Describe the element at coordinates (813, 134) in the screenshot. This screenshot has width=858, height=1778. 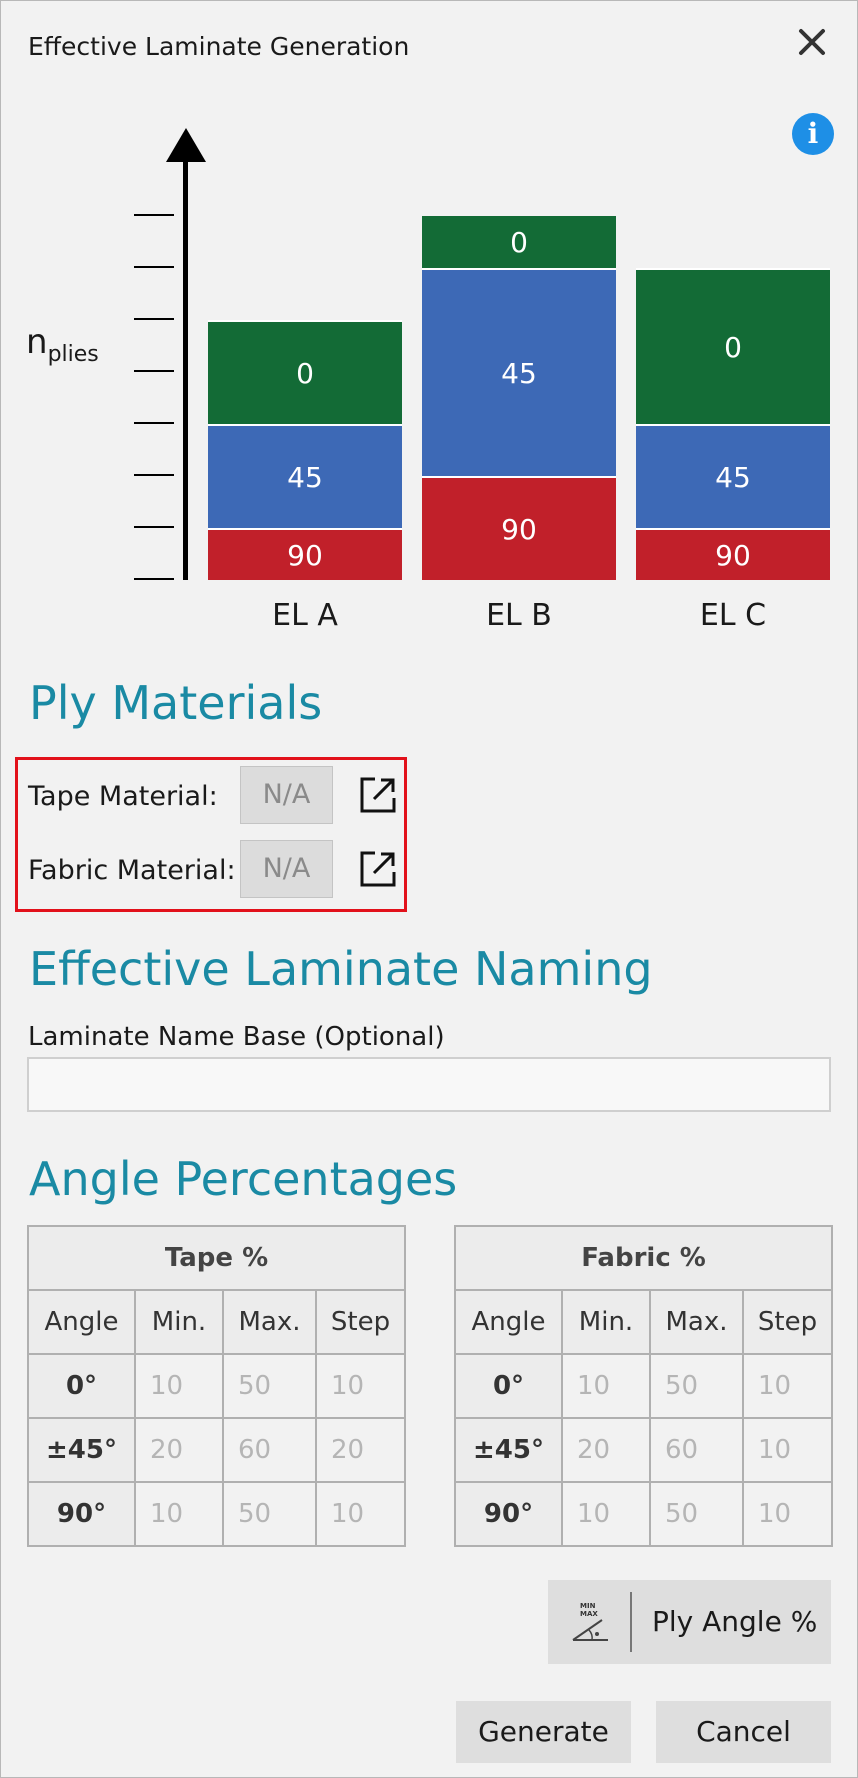
I see `info-icon: i` at that location.